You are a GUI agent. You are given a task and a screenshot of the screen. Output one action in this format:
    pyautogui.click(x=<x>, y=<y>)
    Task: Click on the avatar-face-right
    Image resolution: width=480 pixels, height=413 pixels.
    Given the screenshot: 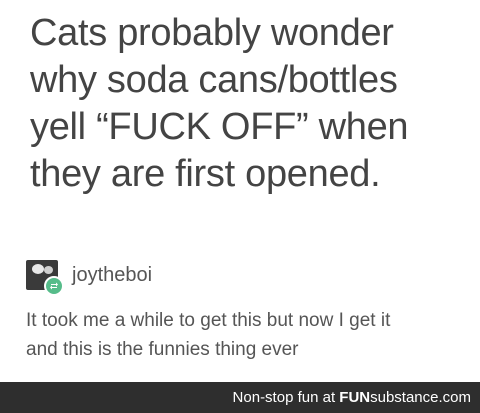 What is the action you would take?
    pyautogui.click(x=48, y=270)
    